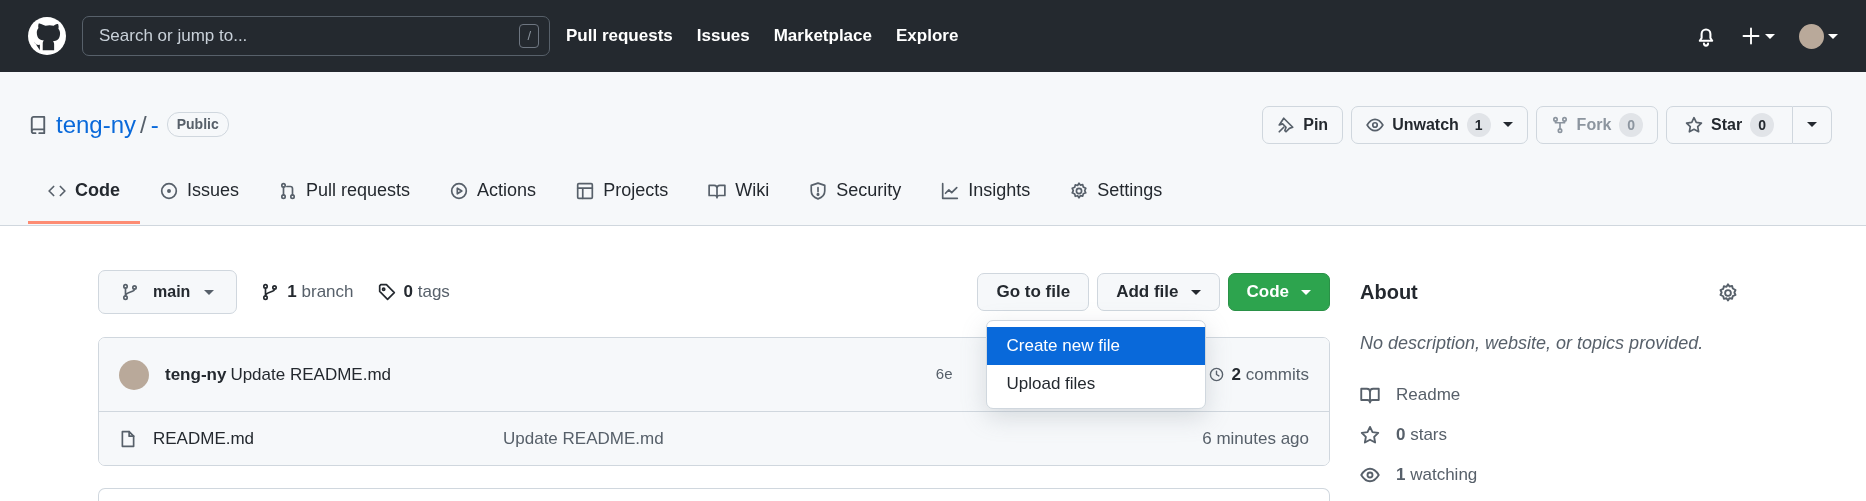  What do you see at coordinates (169, 190) in the screenshot?
I see `circle-dot-icon` at bounding box center [169, 190].